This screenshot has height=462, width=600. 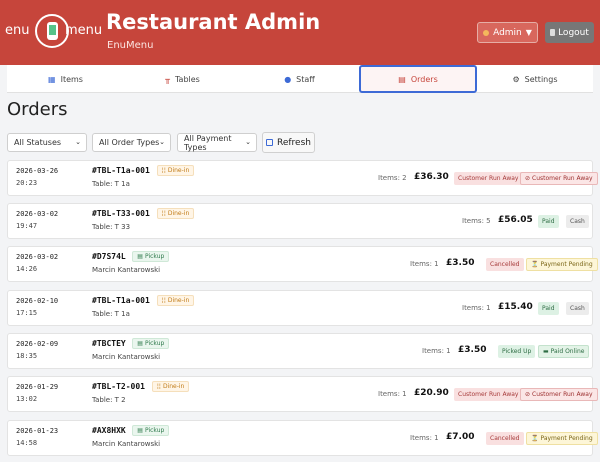 I want to click on payment-status-badge: ▬ Paid Online, so click(x=564, y=351).